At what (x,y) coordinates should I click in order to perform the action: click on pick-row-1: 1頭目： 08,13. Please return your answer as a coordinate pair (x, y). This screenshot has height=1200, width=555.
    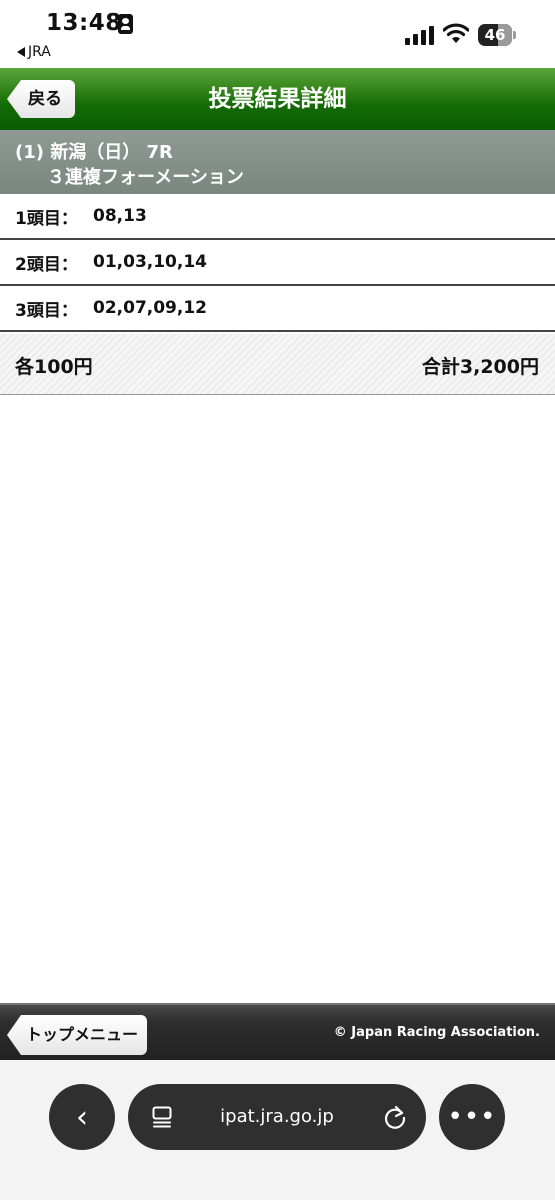
    Looking at the image, I should click on (277, 217).